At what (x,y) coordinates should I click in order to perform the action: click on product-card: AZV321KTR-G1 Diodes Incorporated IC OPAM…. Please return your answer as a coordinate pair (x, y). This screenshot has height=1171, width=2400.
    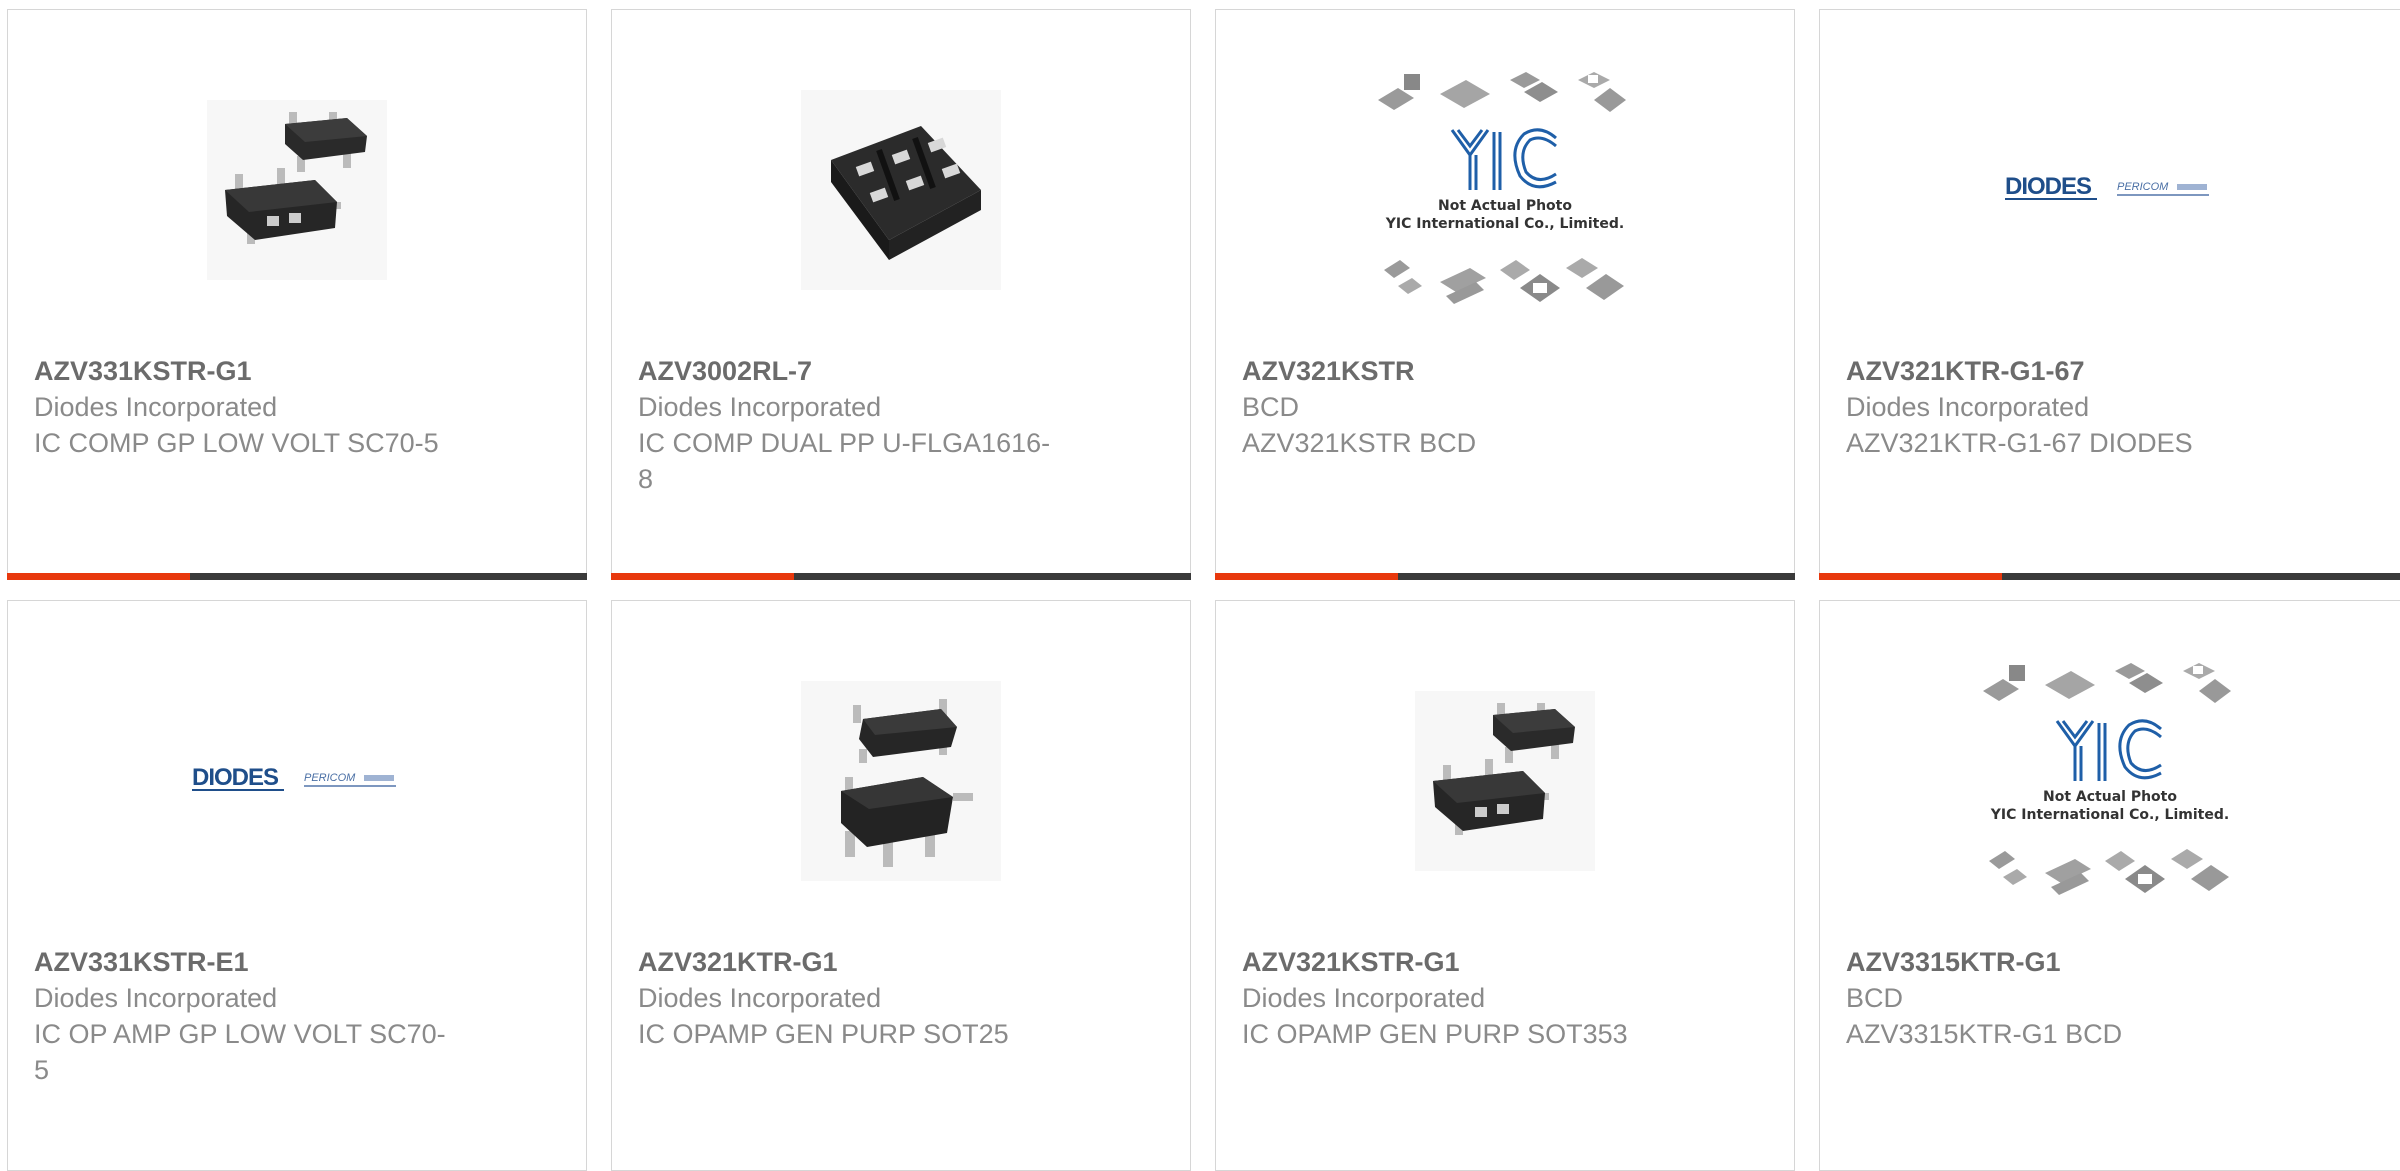
    Looking at the image, I should click on (901, 885).